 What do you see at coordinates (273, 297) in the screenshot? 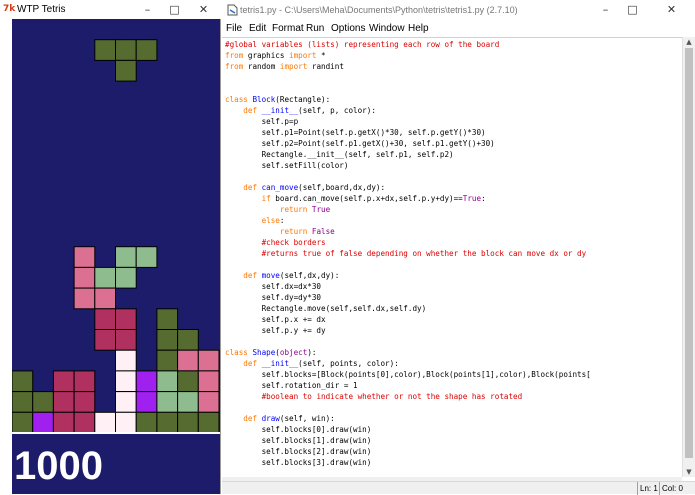
I see `code-line: self.dy=dy*30` at bounding box center [273, 297].